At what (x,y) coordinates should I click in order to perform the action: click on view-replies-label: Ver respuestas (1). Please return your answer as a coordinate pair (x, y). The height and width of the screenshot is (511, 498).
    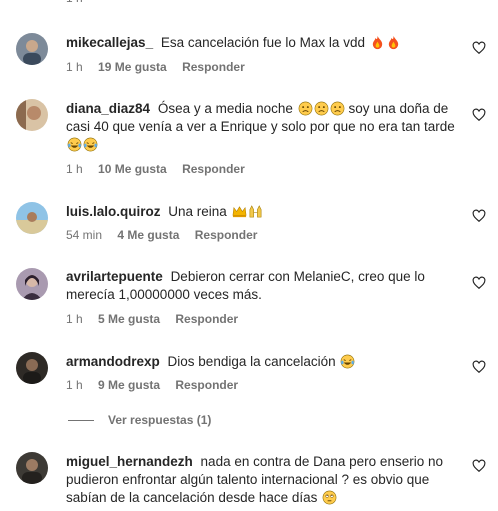
    Looking at the image, I should click on (160, 420).